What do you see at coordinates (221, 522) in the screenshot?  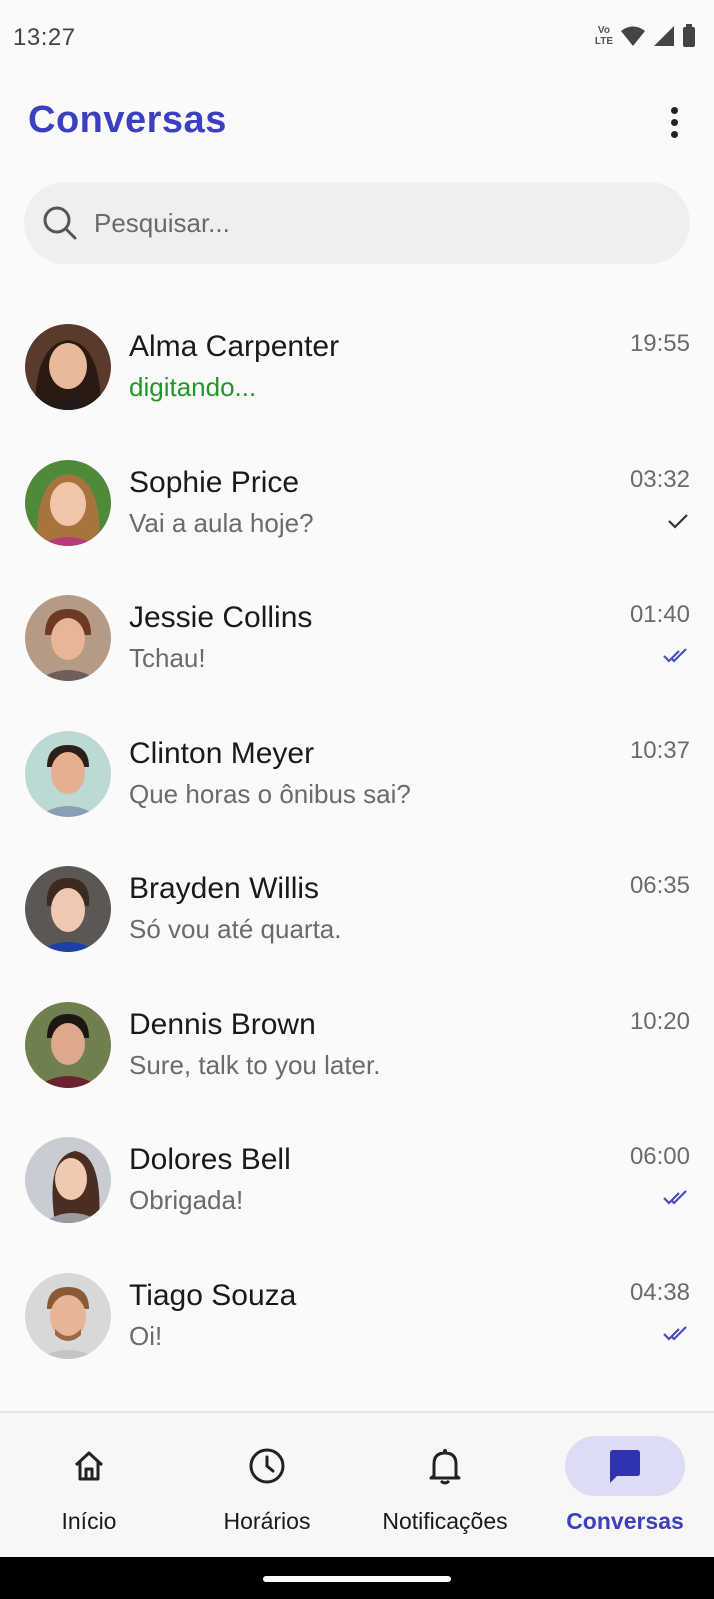 I see `chat-last-message: Vai a aula hoje?` at bounding box center [221, 522].